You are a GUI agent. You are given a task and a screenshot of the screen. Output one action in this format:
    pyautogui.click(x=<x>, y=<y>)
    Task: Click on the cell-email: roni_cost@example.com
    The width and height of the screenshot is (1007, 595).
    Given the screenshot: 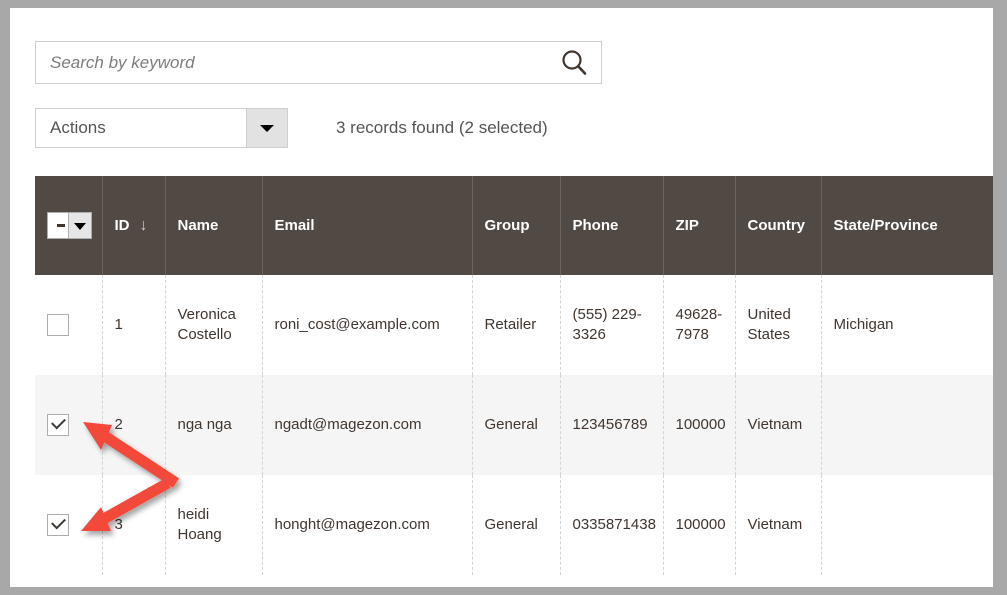 What is the action you would take?
    pyautogui.click(x=367, y=325)
    